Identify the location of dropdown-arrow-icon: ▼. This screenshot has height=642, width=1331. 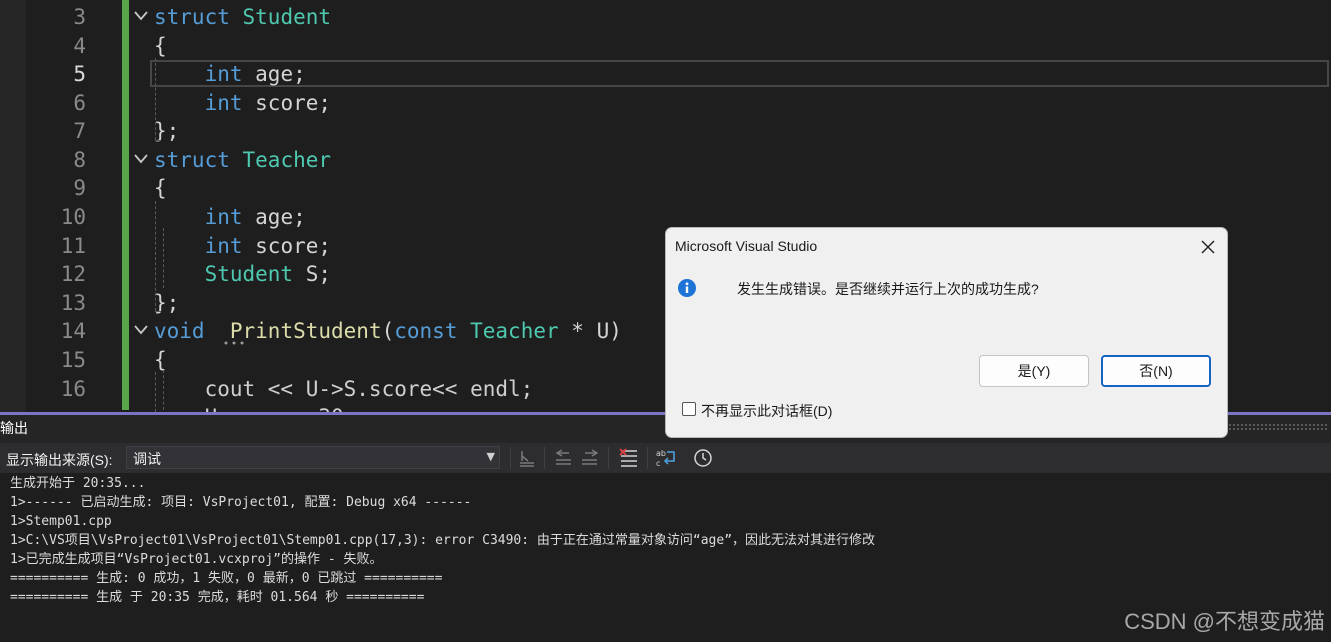
(490, 456).